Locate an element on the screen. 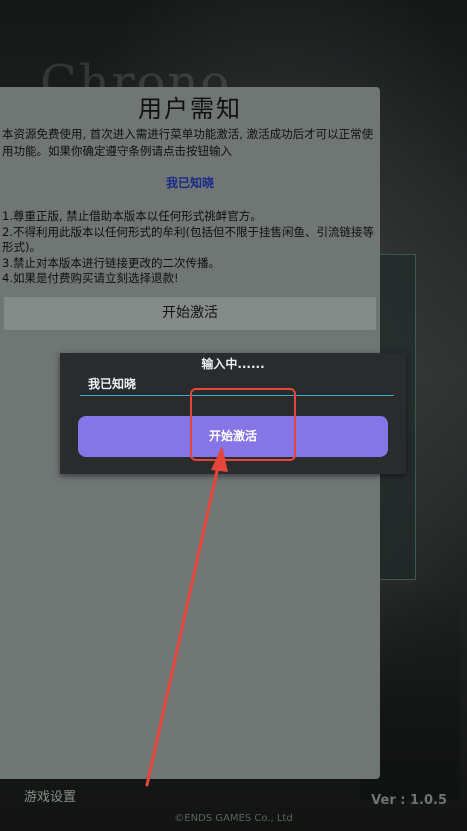  notice-title: 用户需知 is located at coordinates (190, 109).